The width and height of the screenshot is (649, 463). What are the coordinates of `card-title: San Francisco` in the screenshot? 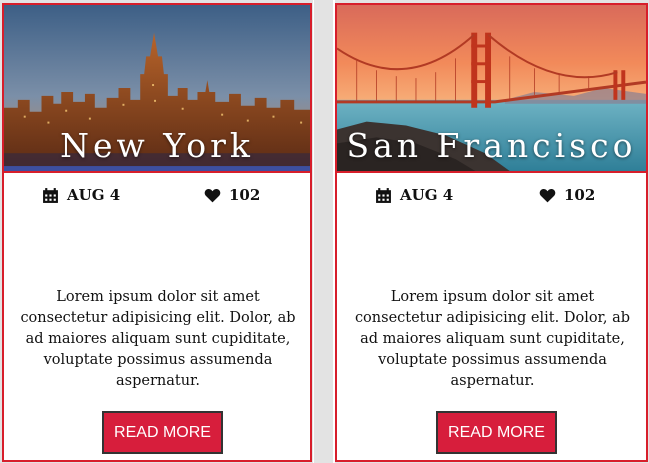 It's located at (491, 145).